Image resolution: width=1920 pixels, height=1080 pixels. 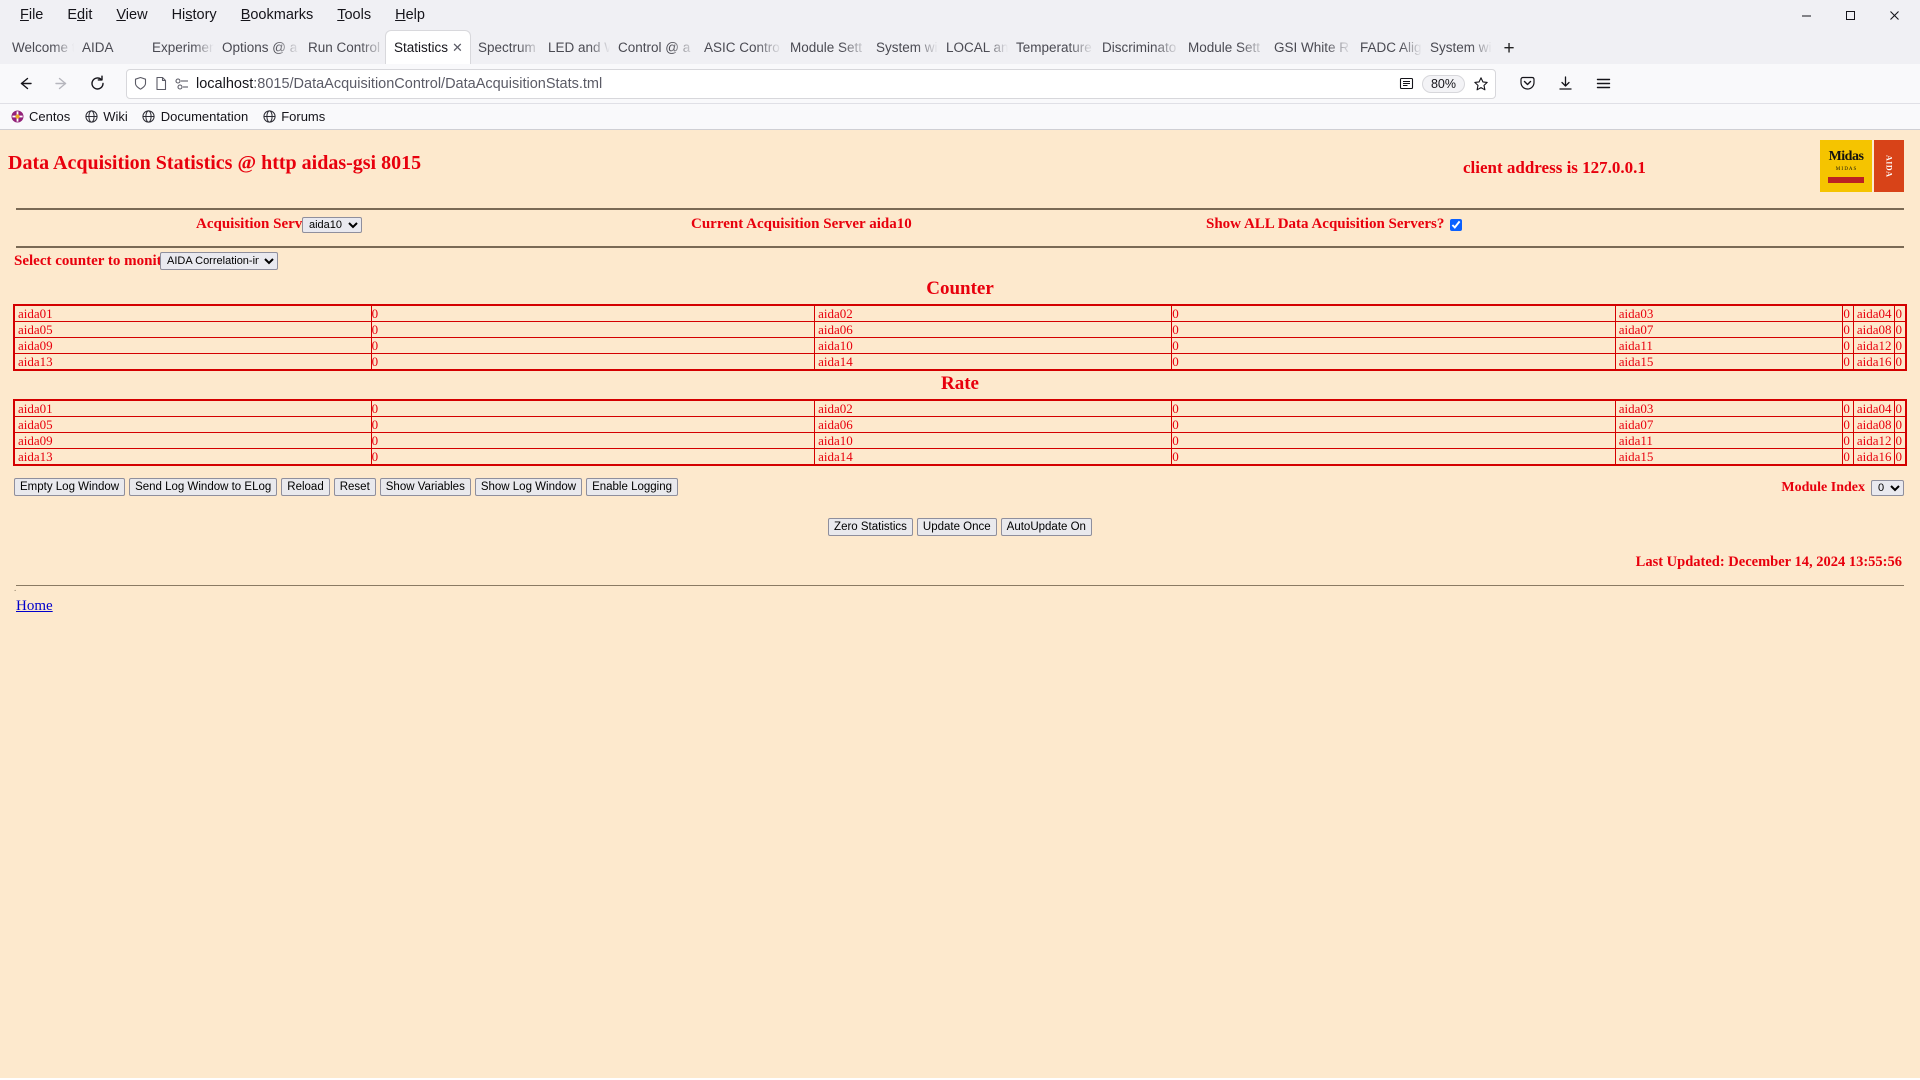 I want to click on log-button-show-log-window: Show Log Window, so click(x=528, y=487).